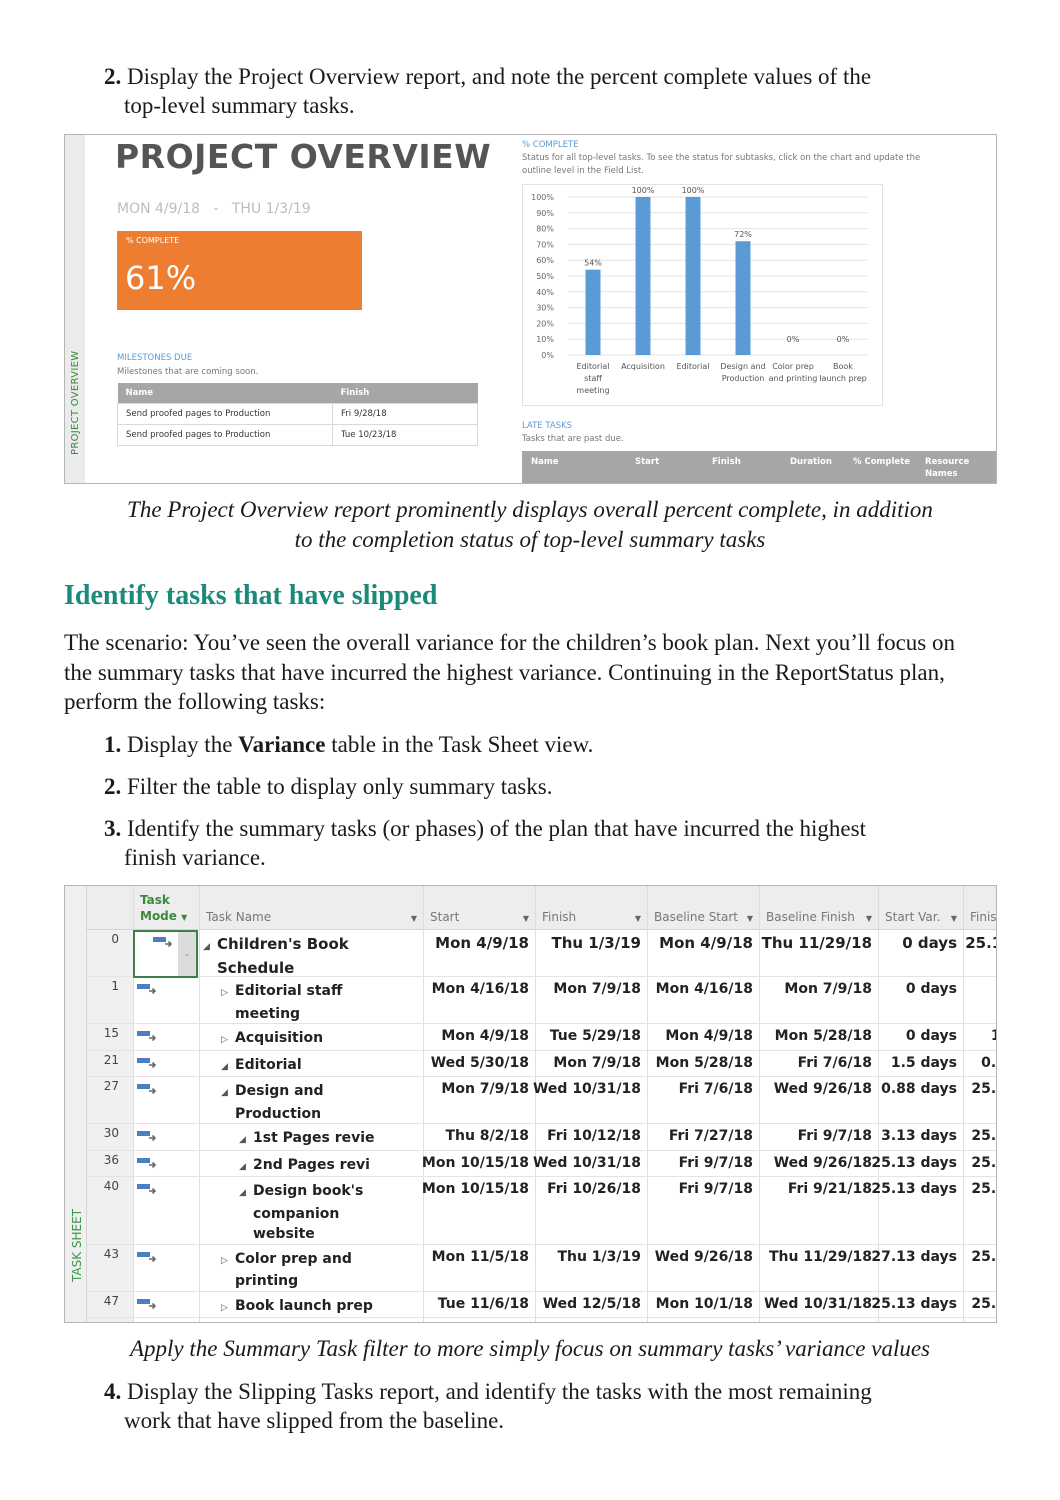 The image size is (1060, 1500). I want to click on task-name: ◢ Design book's companion website, so click(301, 1213).